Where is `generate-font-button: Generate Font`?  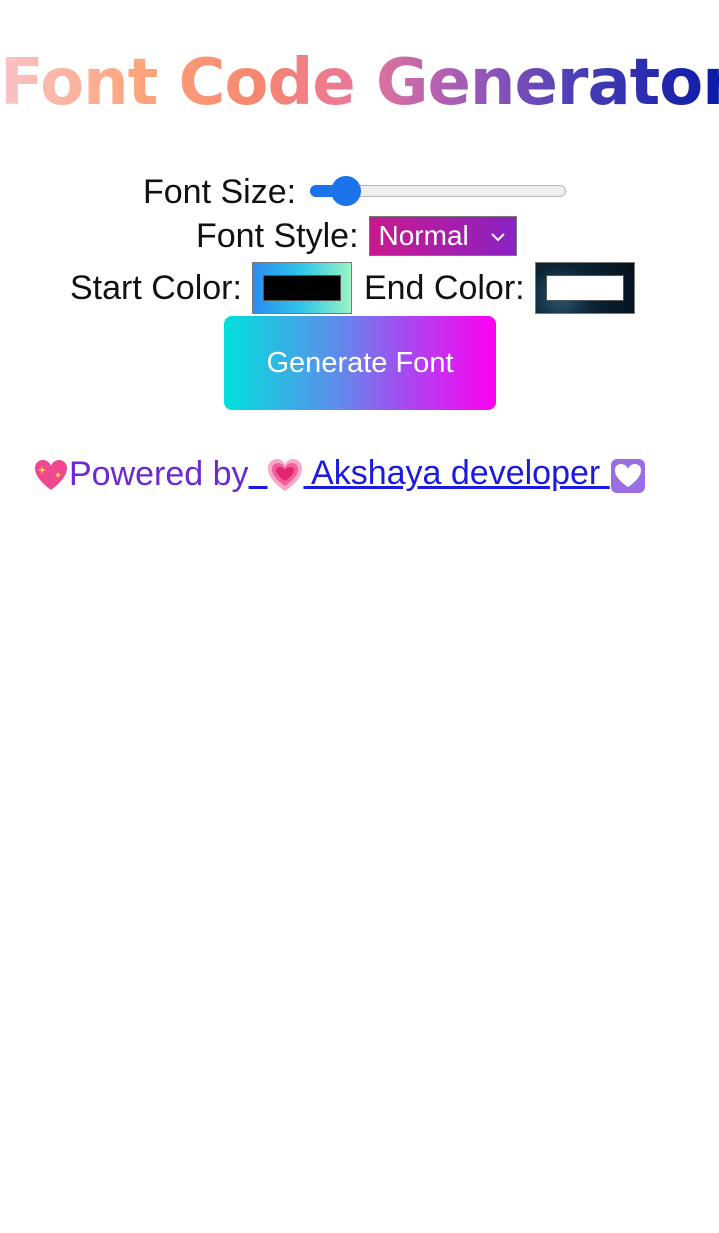 generate-font-button: Generate Font is located at coordinates (360, 363).